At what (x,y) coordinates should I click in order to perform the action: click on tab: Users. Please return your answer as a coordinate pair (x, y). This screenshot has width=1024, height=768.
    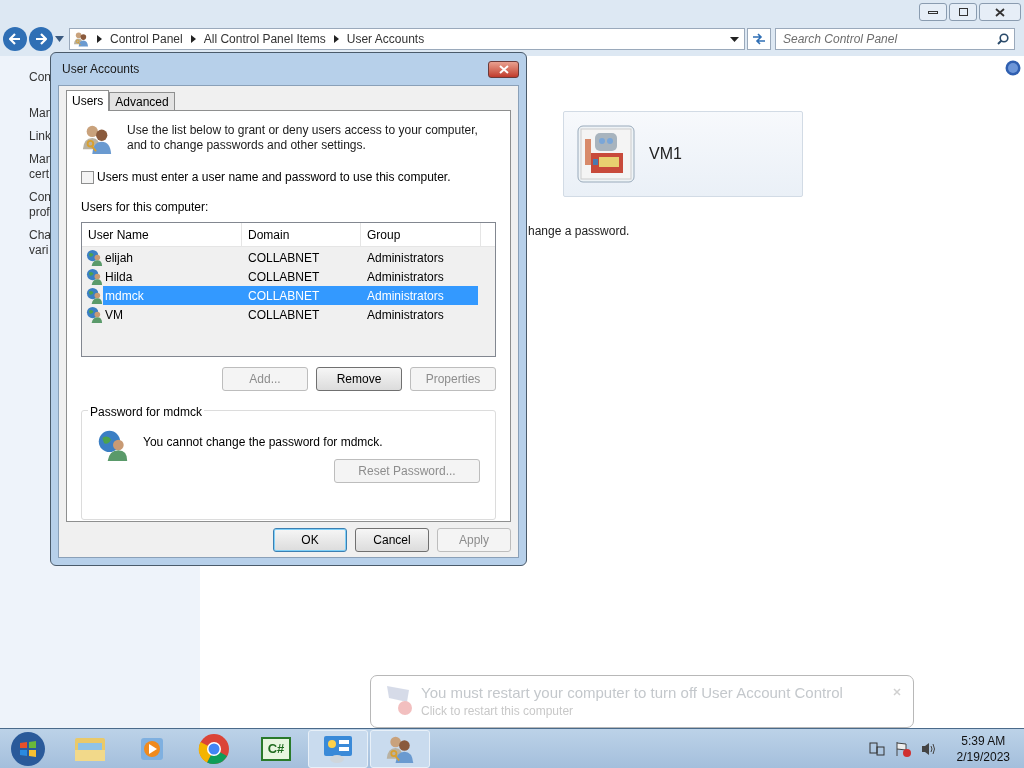
    Looking at the image, I should click on (88, 100).